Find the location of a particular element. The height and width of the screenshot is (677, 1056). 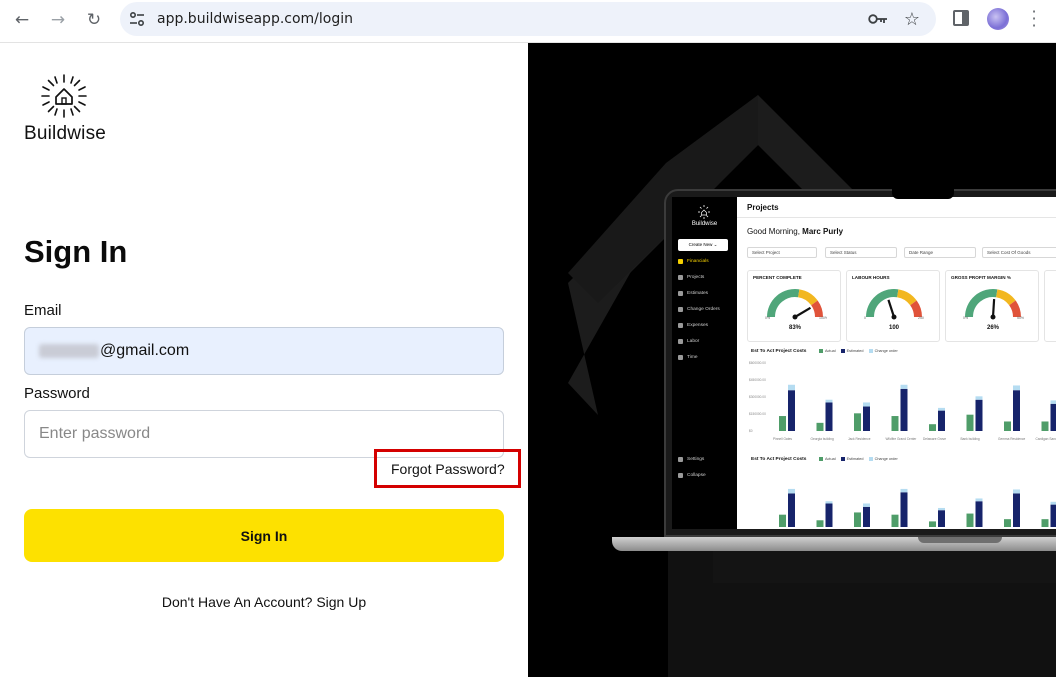

app-logo-text: Buildwise is located at coordinates (704, 224).